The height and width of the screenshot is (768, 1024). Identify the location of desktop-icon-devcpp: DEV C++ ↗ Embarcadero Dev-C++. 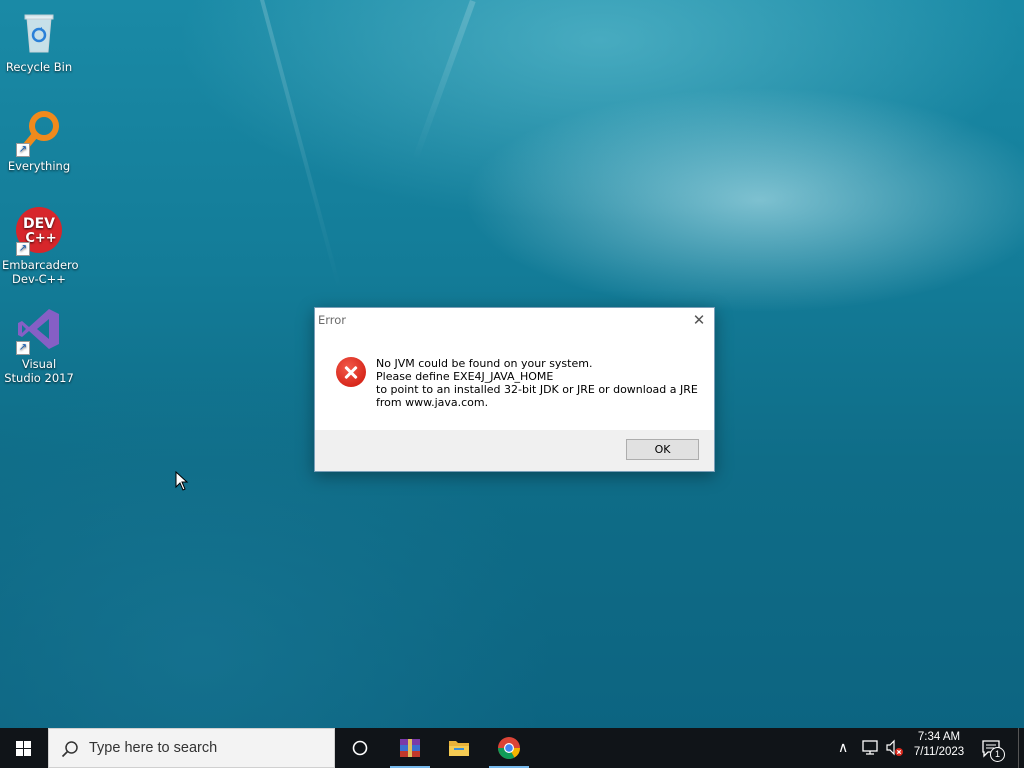
(40, 246).